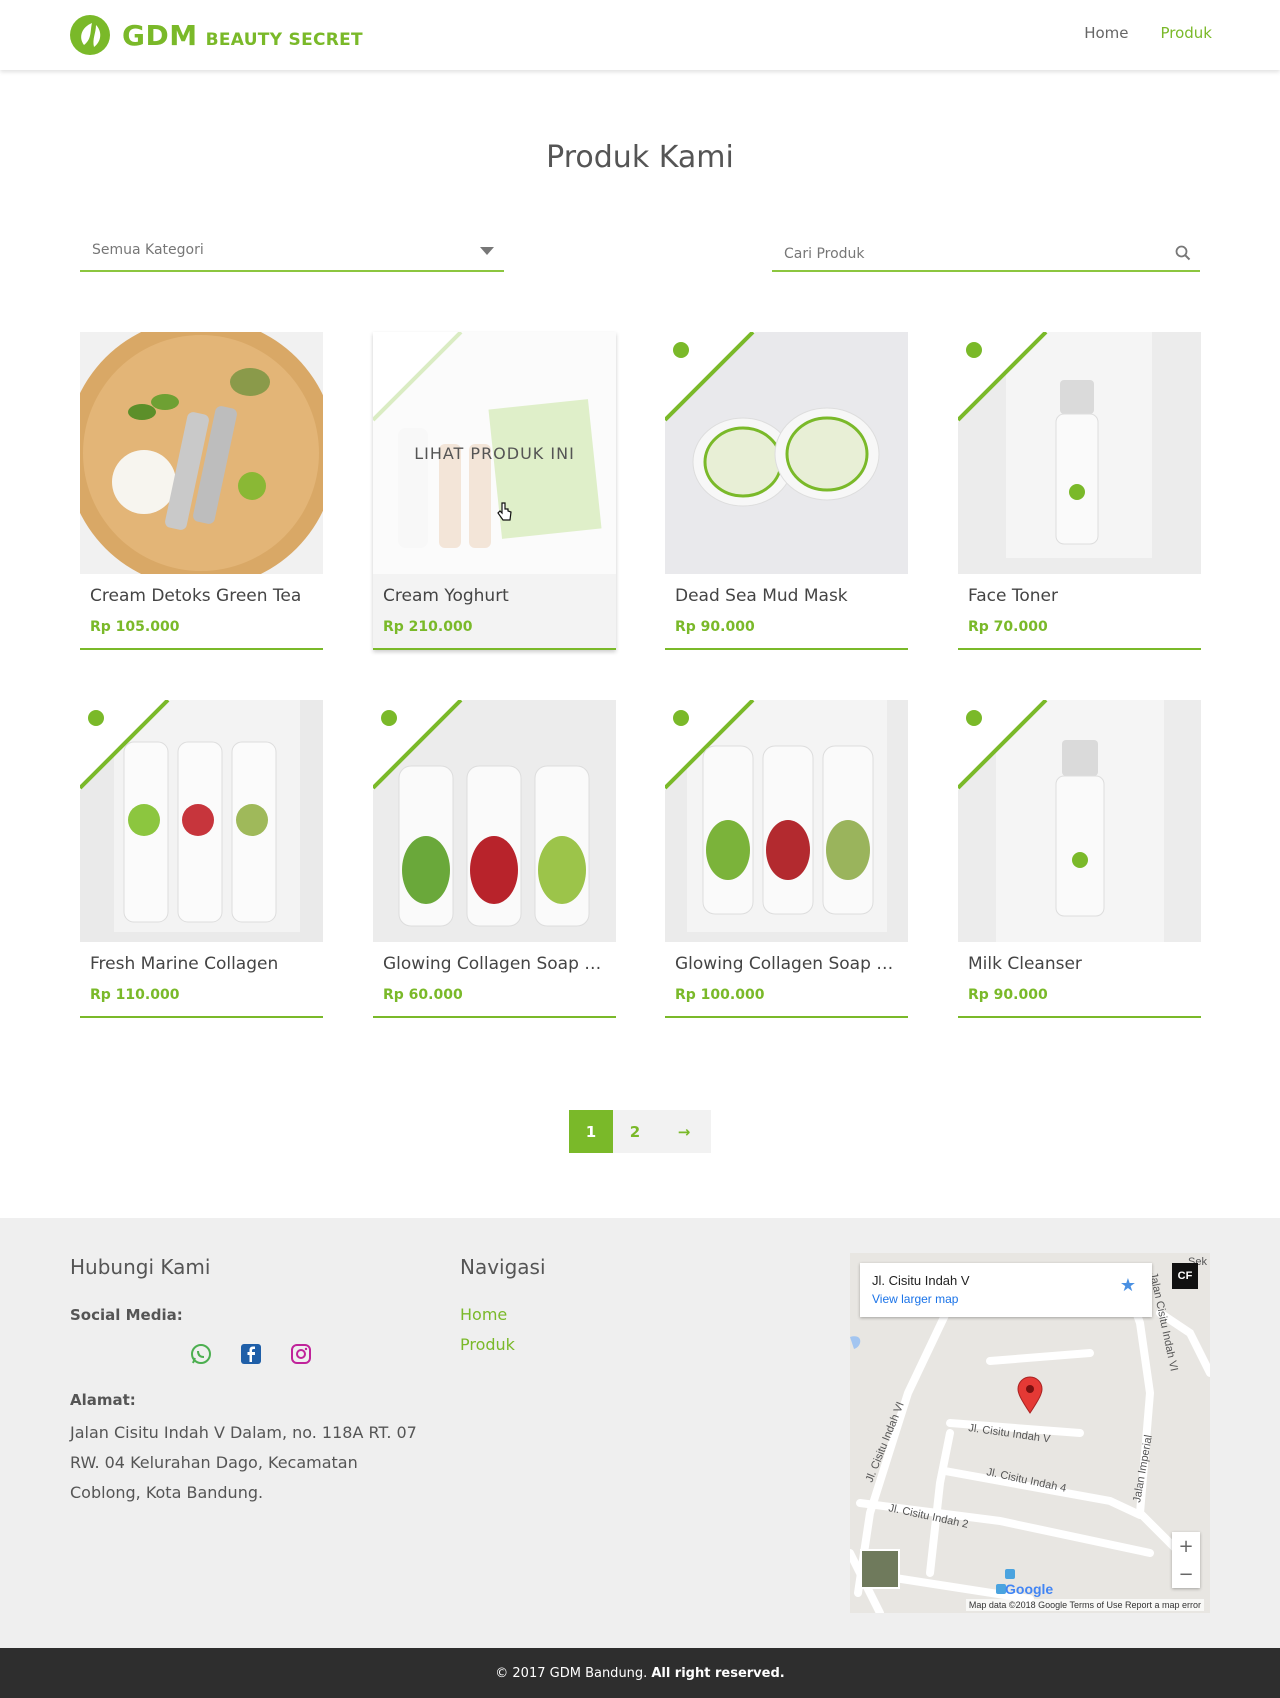 The width and height of the screenshot is (1280, 1698). I want to click on navigation-title: Navigasi, so click(503, 1267).